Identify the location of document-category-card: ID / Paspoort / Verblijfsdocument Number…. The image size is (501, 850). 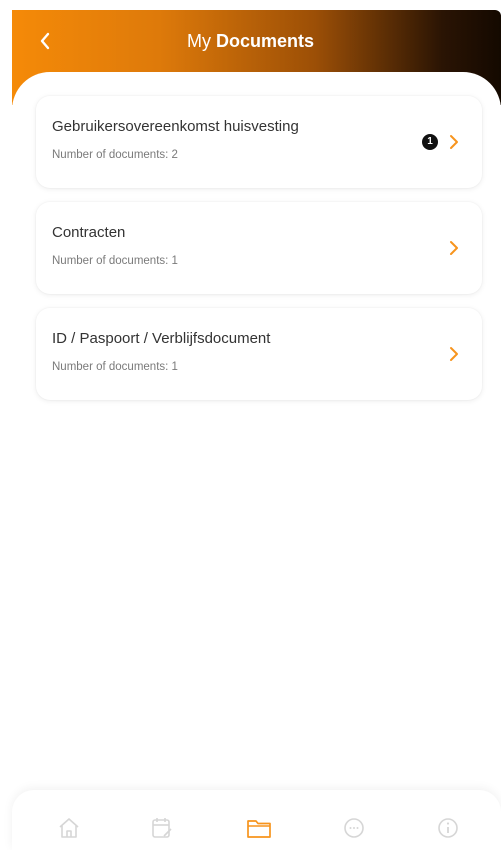
(259, 354).